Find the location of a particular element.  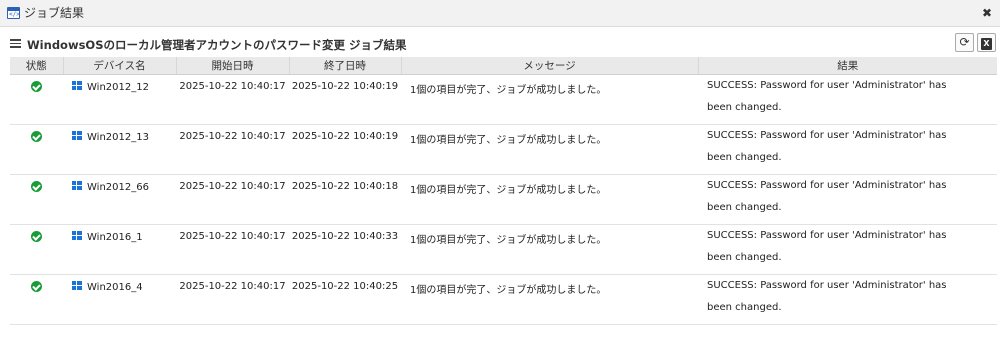

list-icon is located at coordinates (15, 43).